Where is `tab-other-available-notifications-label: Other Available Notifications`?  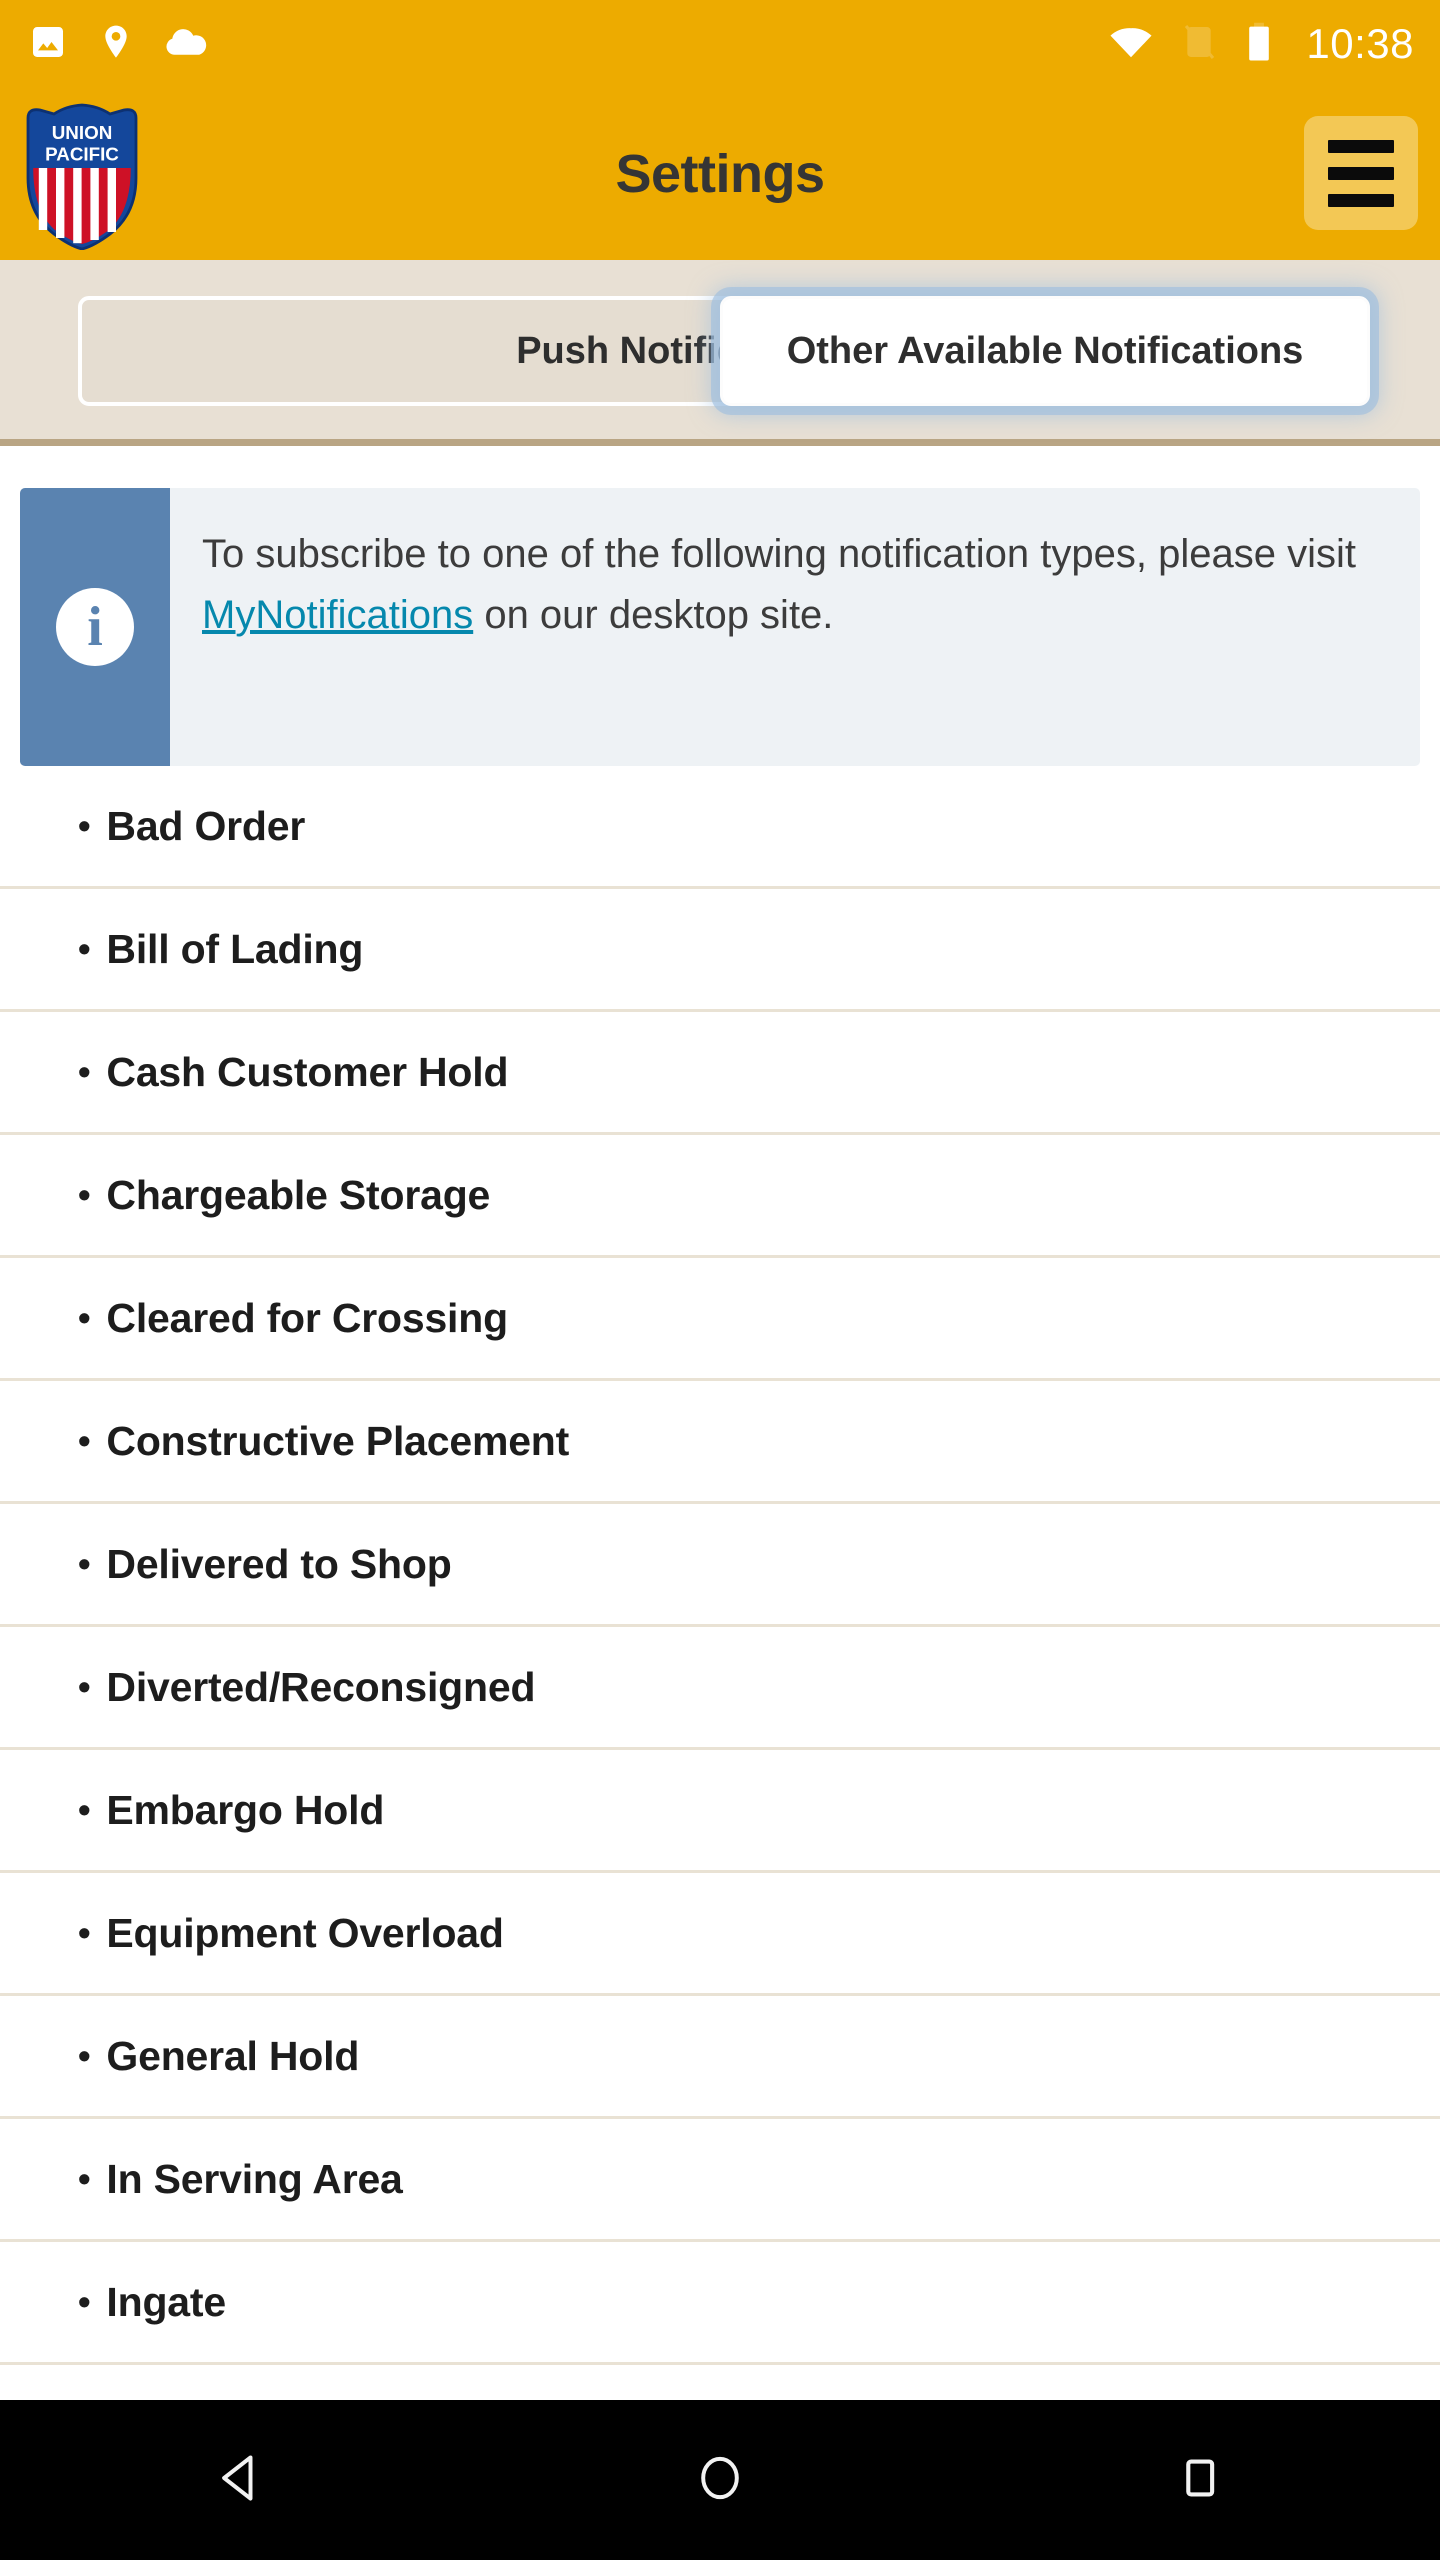
tab-other-available-notifications-label: Other Available Notifications is located at coordinates (1045, 350).